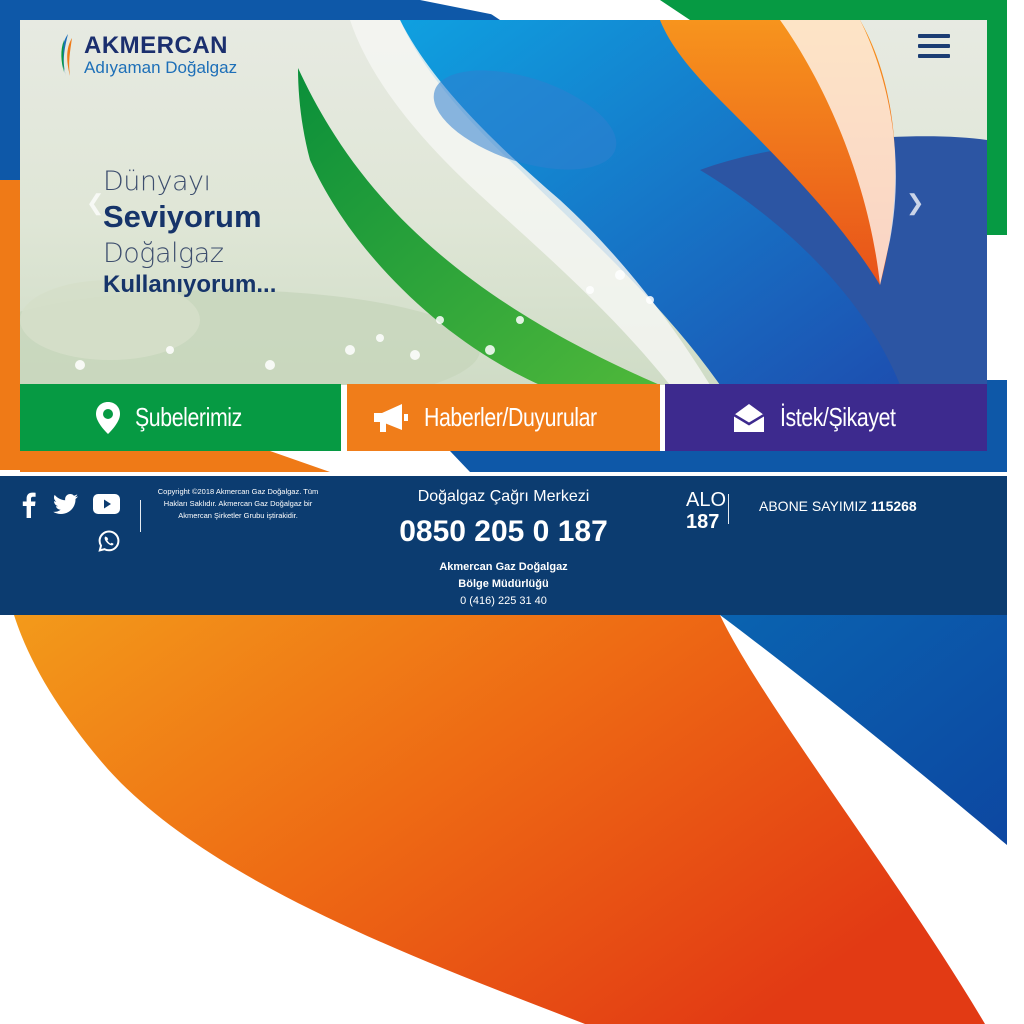 The height and width of the screenshot is (1024, 1024). I want to click on brand-name: AKMERCAN, so click(156, 45).